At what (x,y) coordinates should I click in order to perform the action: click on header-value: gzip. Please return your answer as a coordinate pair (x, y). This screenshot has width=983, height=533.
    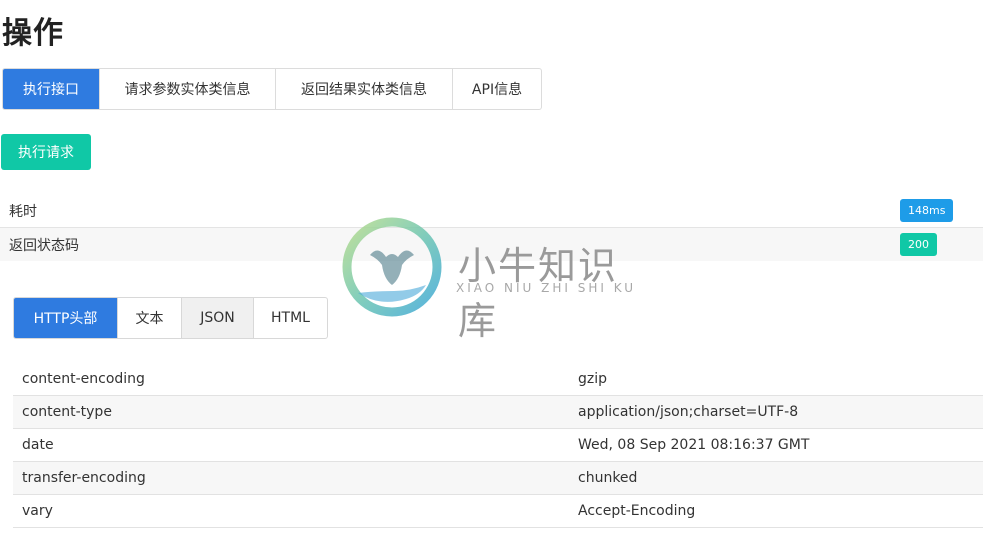
    Looking at the image, I should click on (780, 379).